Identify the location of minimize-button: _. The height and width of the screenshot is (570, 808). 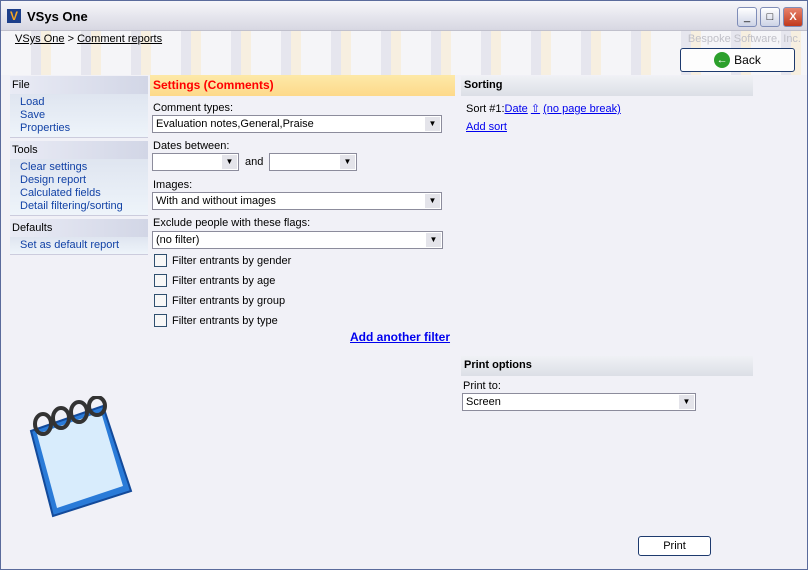
(747, 17).